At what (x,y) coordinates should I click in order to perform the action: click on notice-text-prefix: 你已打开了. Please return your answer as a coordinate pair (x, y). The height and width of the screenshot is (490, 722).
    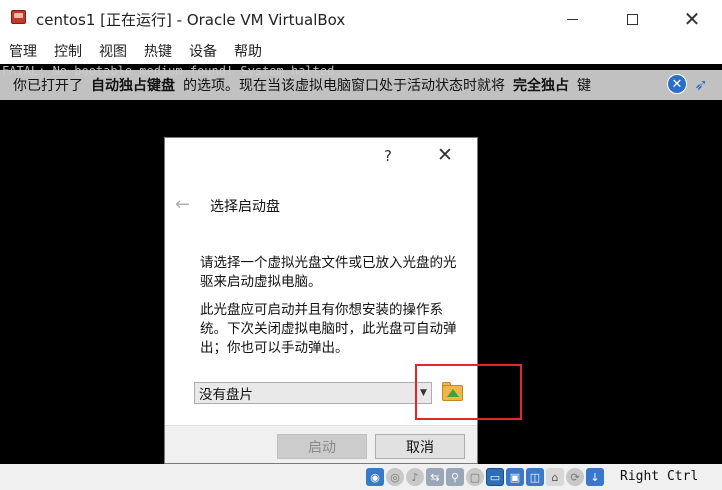
    Looking at the image, I should click on (48, 86).